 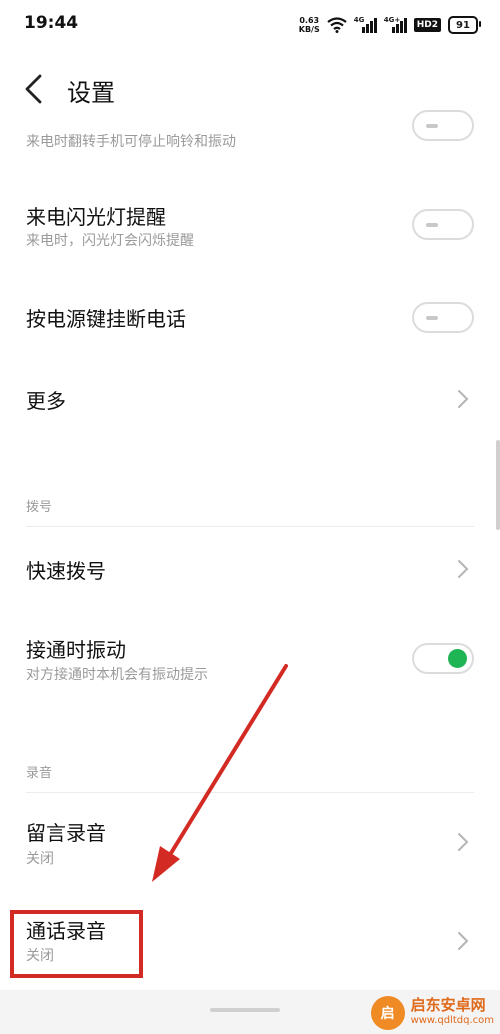 I want to click on battery-icon: 91, so click(x=464, y=25).